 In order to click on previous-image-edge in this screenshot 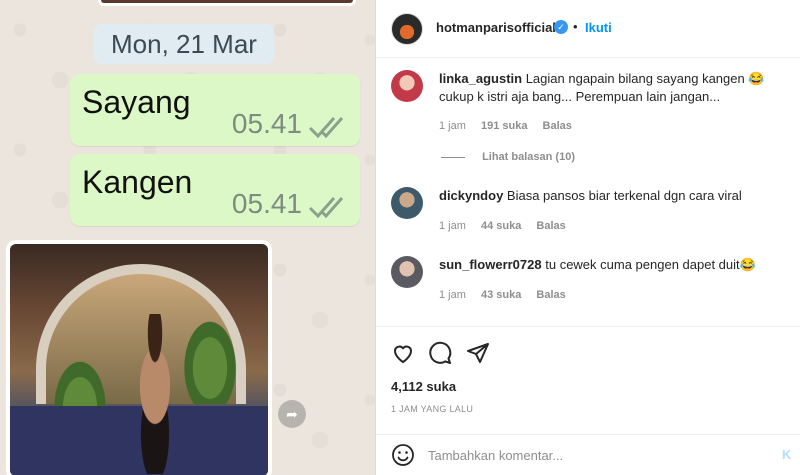, I will do `click(227, 3)`.